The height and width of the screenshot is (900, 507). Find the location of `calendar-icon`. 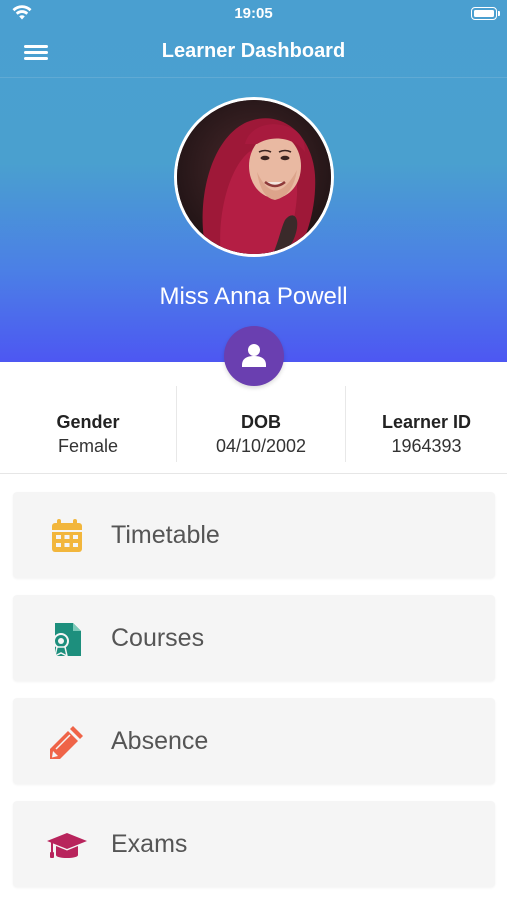

calendar-icon is located at coordinates (67, 535).